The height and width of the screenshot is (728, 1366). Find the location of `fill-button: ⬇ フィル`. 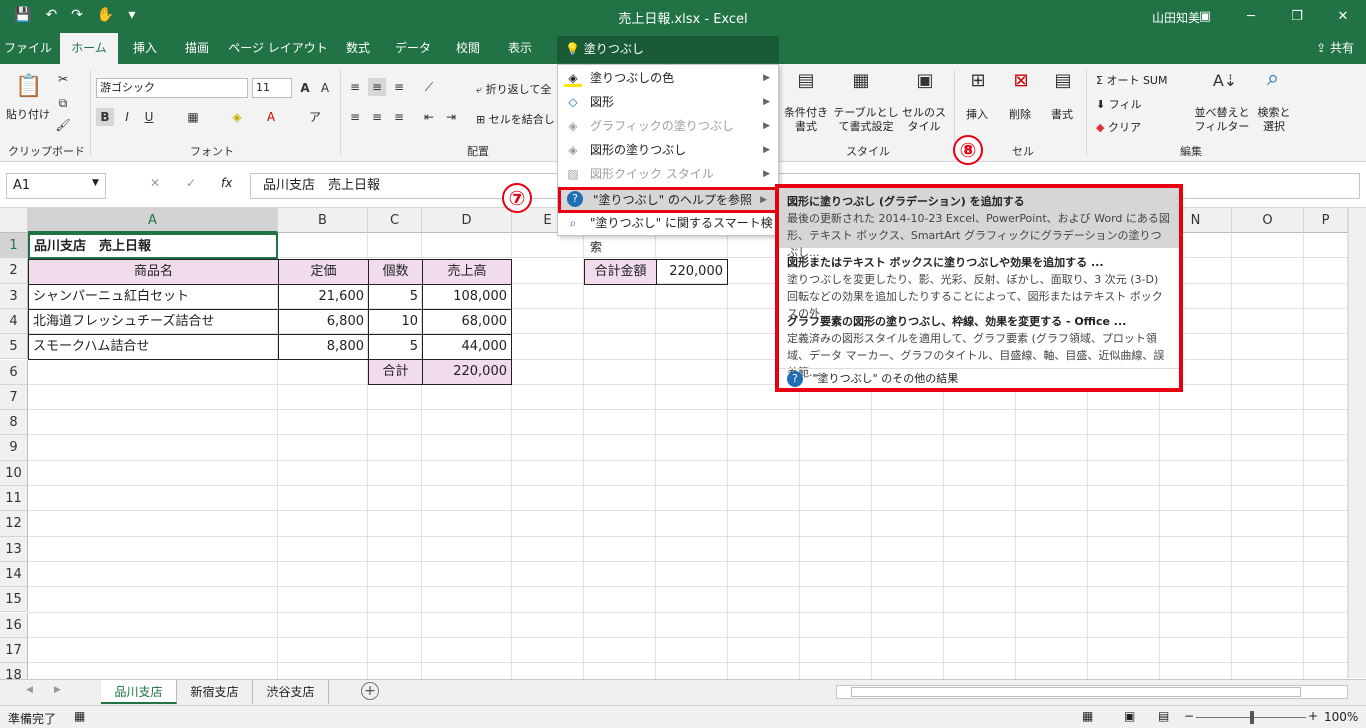

fill-button: ⬇ フィル is located at coordinates (1119, 104).